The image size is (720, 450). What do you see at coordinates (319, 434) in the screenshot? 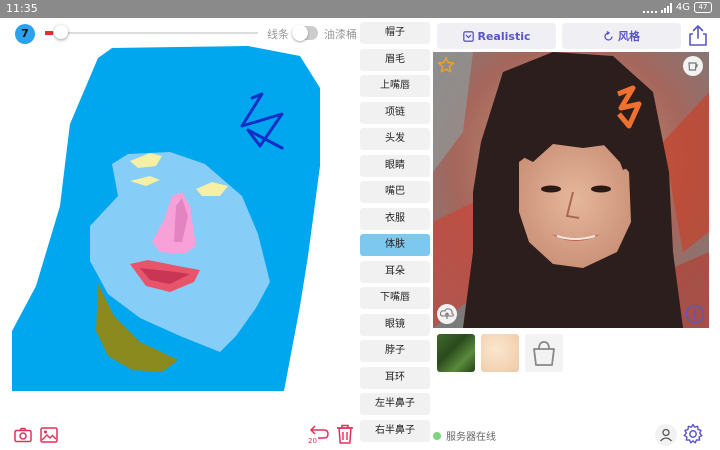
I see `undo-button: 20` at bounding box center [319, 434].